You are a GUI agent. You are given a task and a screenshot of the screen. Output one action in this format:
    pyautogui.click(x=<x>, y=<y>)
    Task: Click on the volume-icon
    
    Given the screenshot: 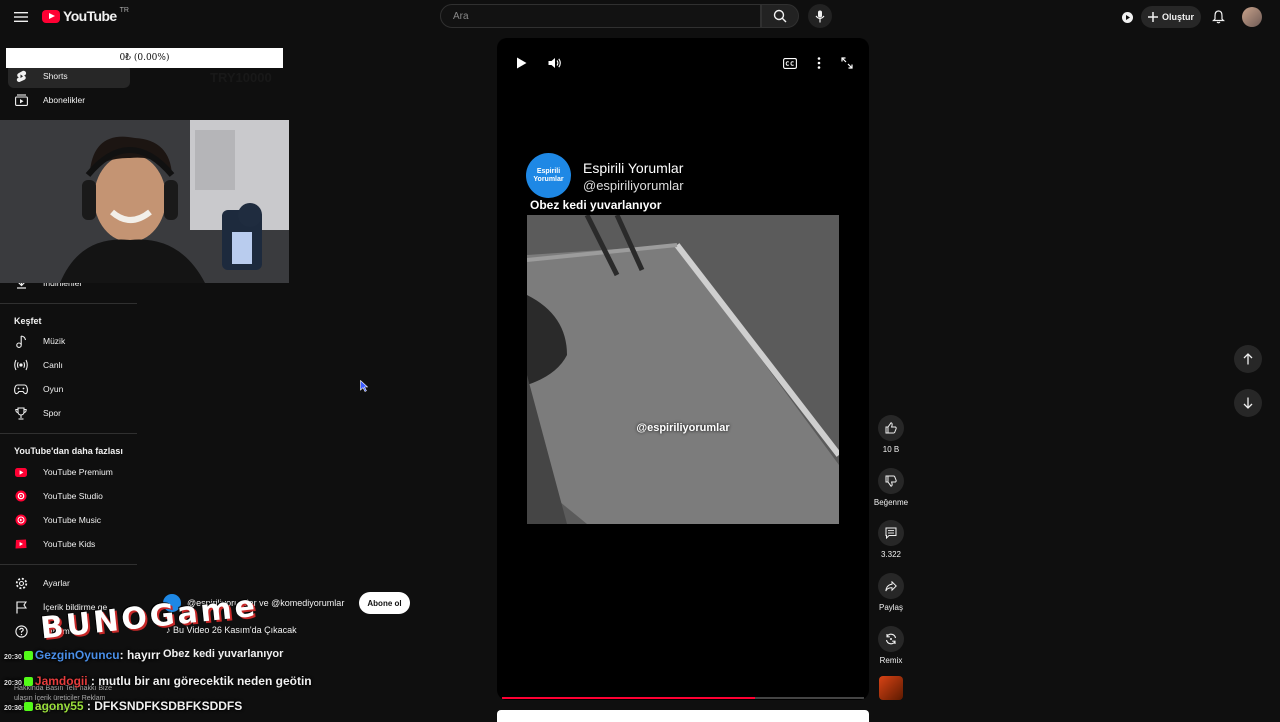 What is the action you would take?
    pyautogui.click(x=555, y=63)
    